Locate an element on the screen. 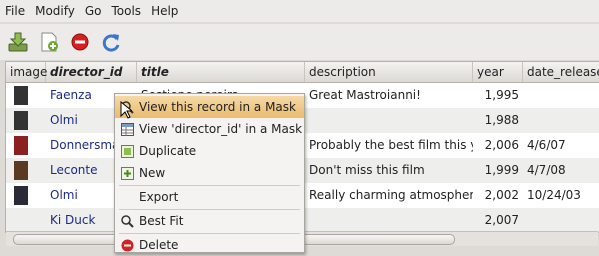  refresh-icon is located at coordinates (111, 43).